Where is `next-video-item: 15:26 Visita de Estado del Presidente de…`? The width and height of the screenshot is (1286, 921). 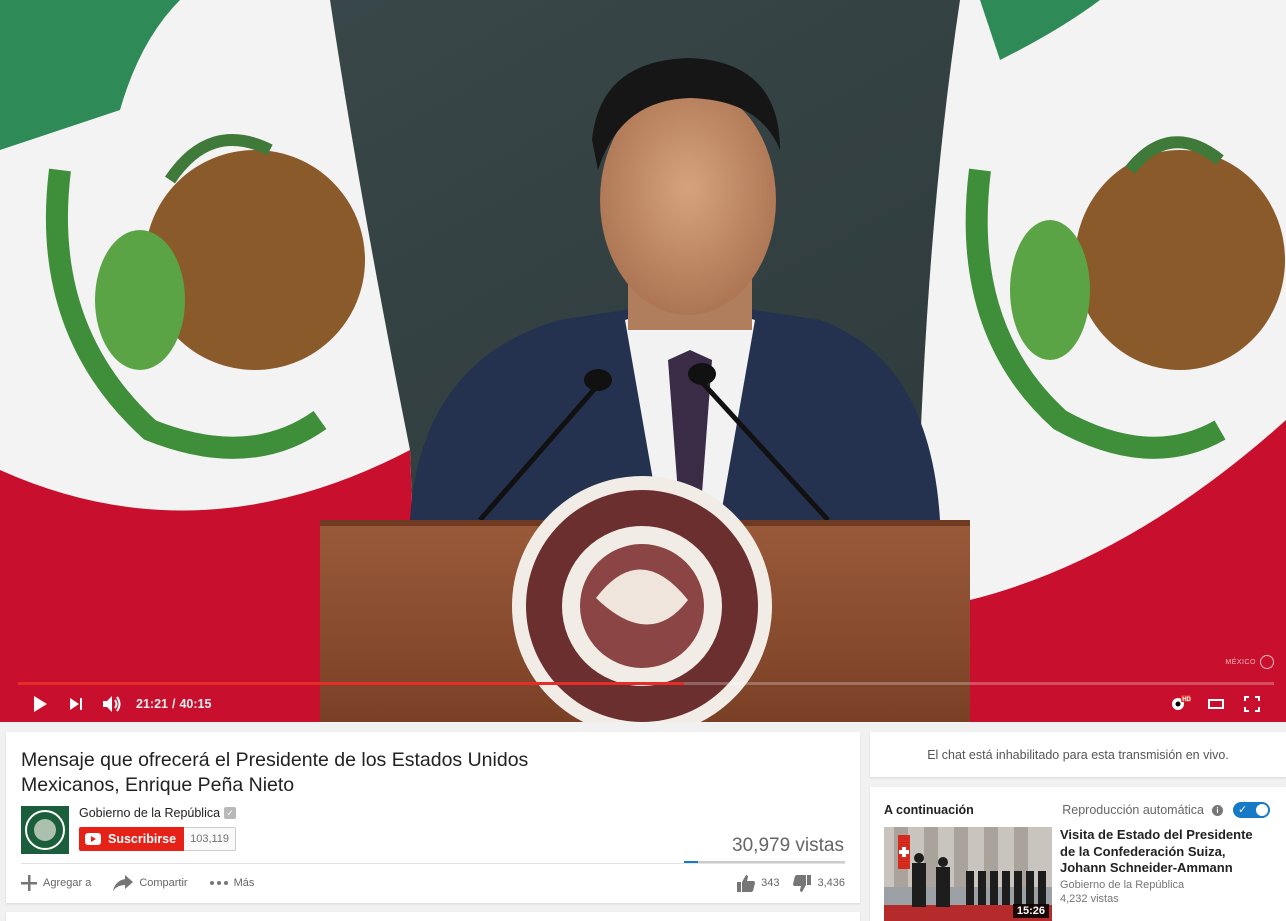
next-video-item: 15:26 Visita de Estado del Presidente de… is located at coordinates (1079, 874).